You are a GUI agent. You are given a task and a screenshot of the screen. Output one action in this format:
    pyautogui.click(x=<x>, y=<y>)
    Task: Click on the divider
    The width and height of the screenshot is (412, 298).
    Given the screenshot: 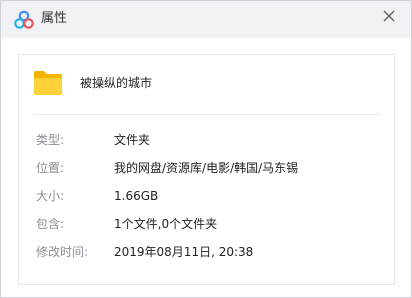 What is the action you would take?
    pyautogui.click(x=206, y=114)
    